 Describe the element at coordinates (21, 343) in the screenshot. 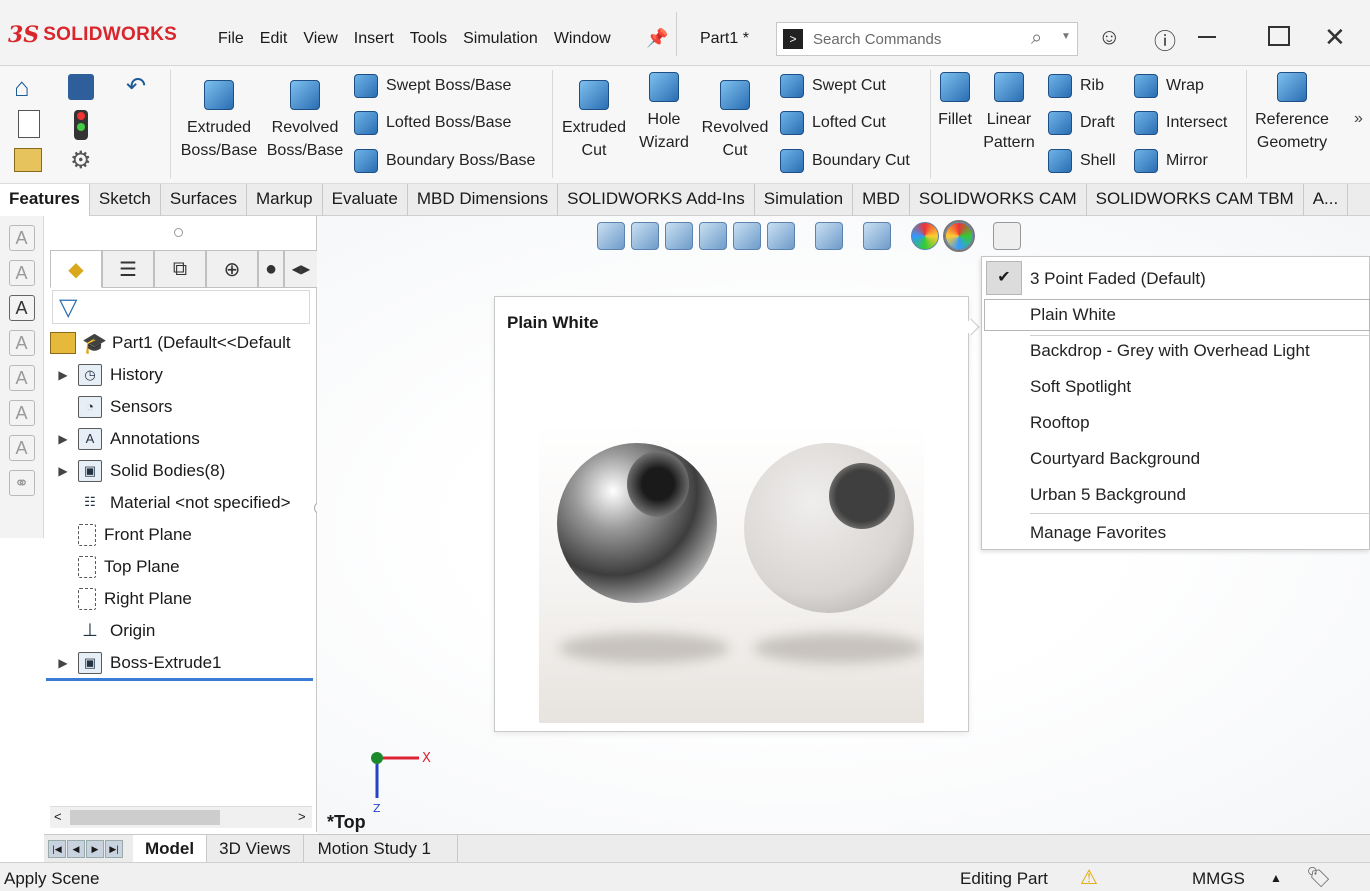

I see `add-note-icon: A` at that location.